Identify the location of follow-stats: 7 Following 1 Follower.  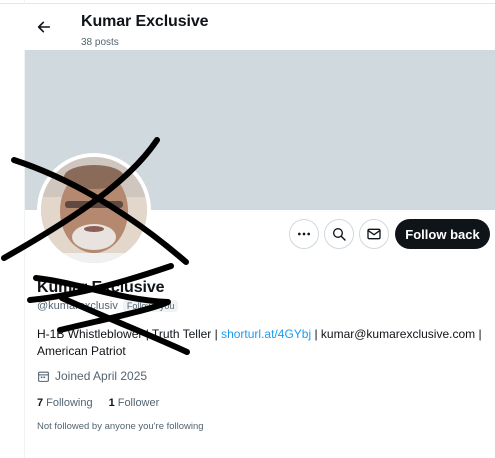
(98, 403).